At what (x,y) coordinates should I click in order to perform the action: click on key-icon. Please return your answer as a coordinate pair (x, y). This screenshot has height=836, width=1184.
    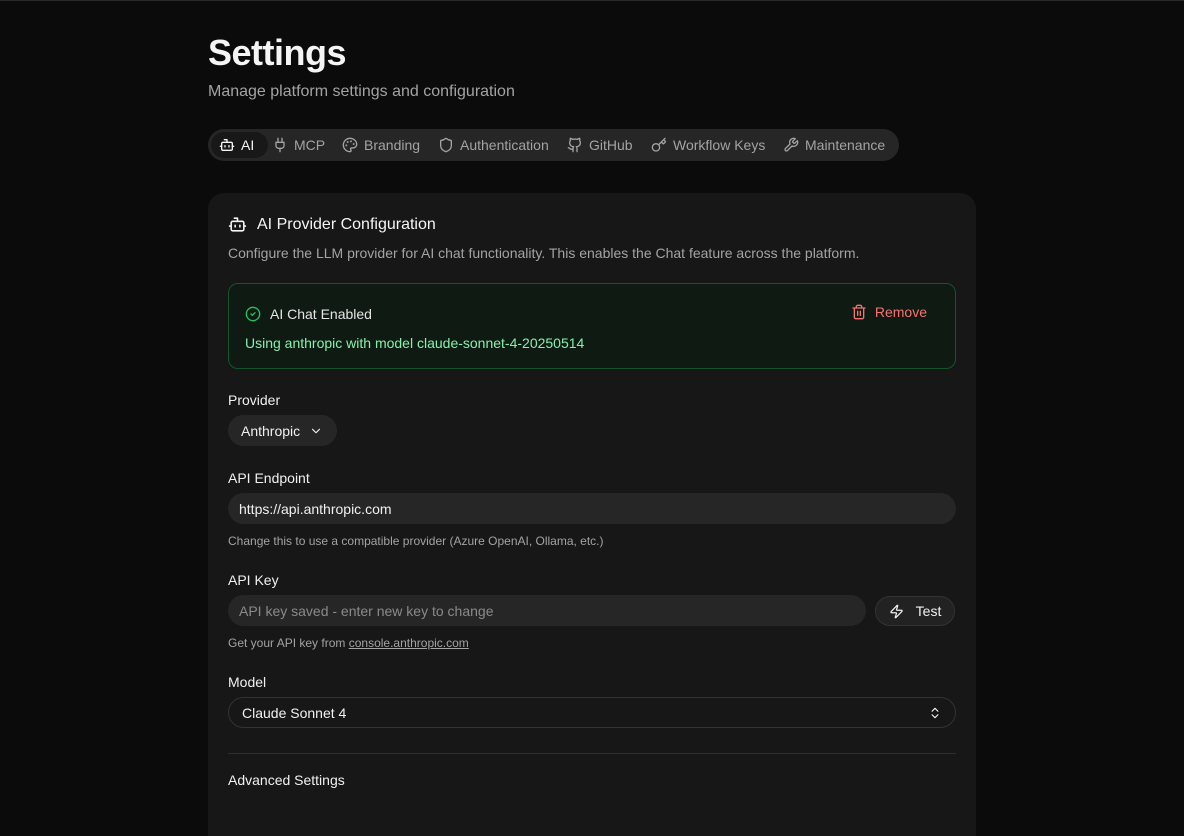
    Looking at the image, I should click on (659, 144).